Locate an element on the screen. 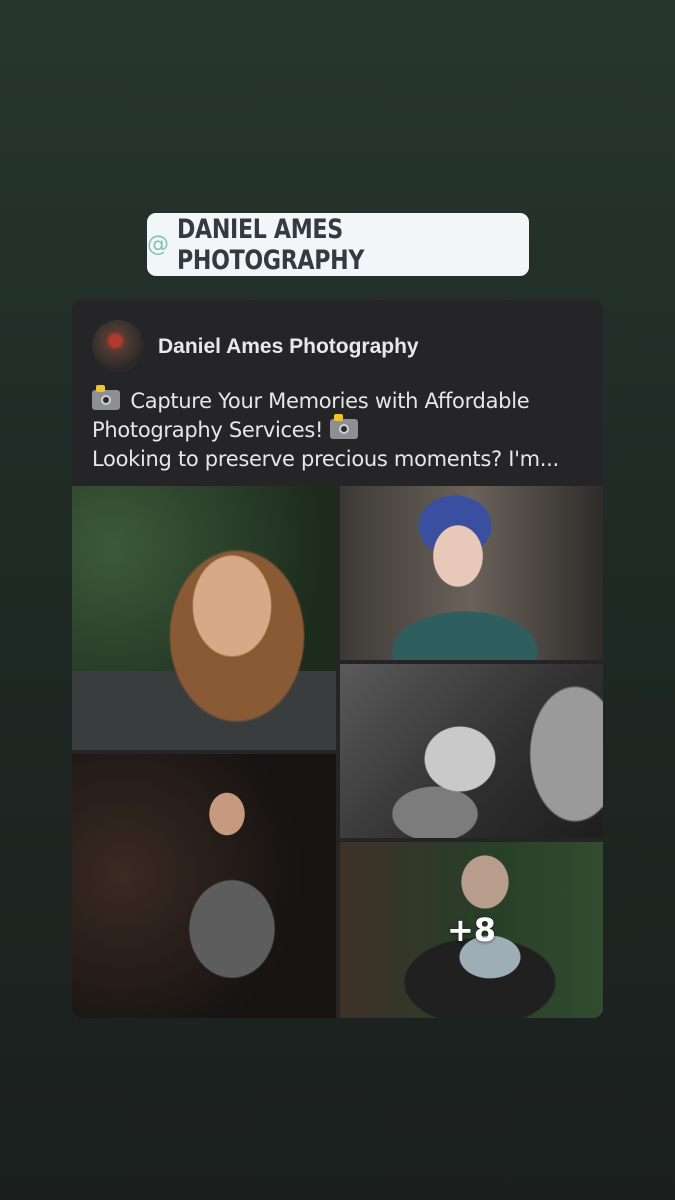 The image size is (675, 1200). mention-sticker: @ DANIEL AMES PHOTOGRAPHY is located at coordinates (338, 244).